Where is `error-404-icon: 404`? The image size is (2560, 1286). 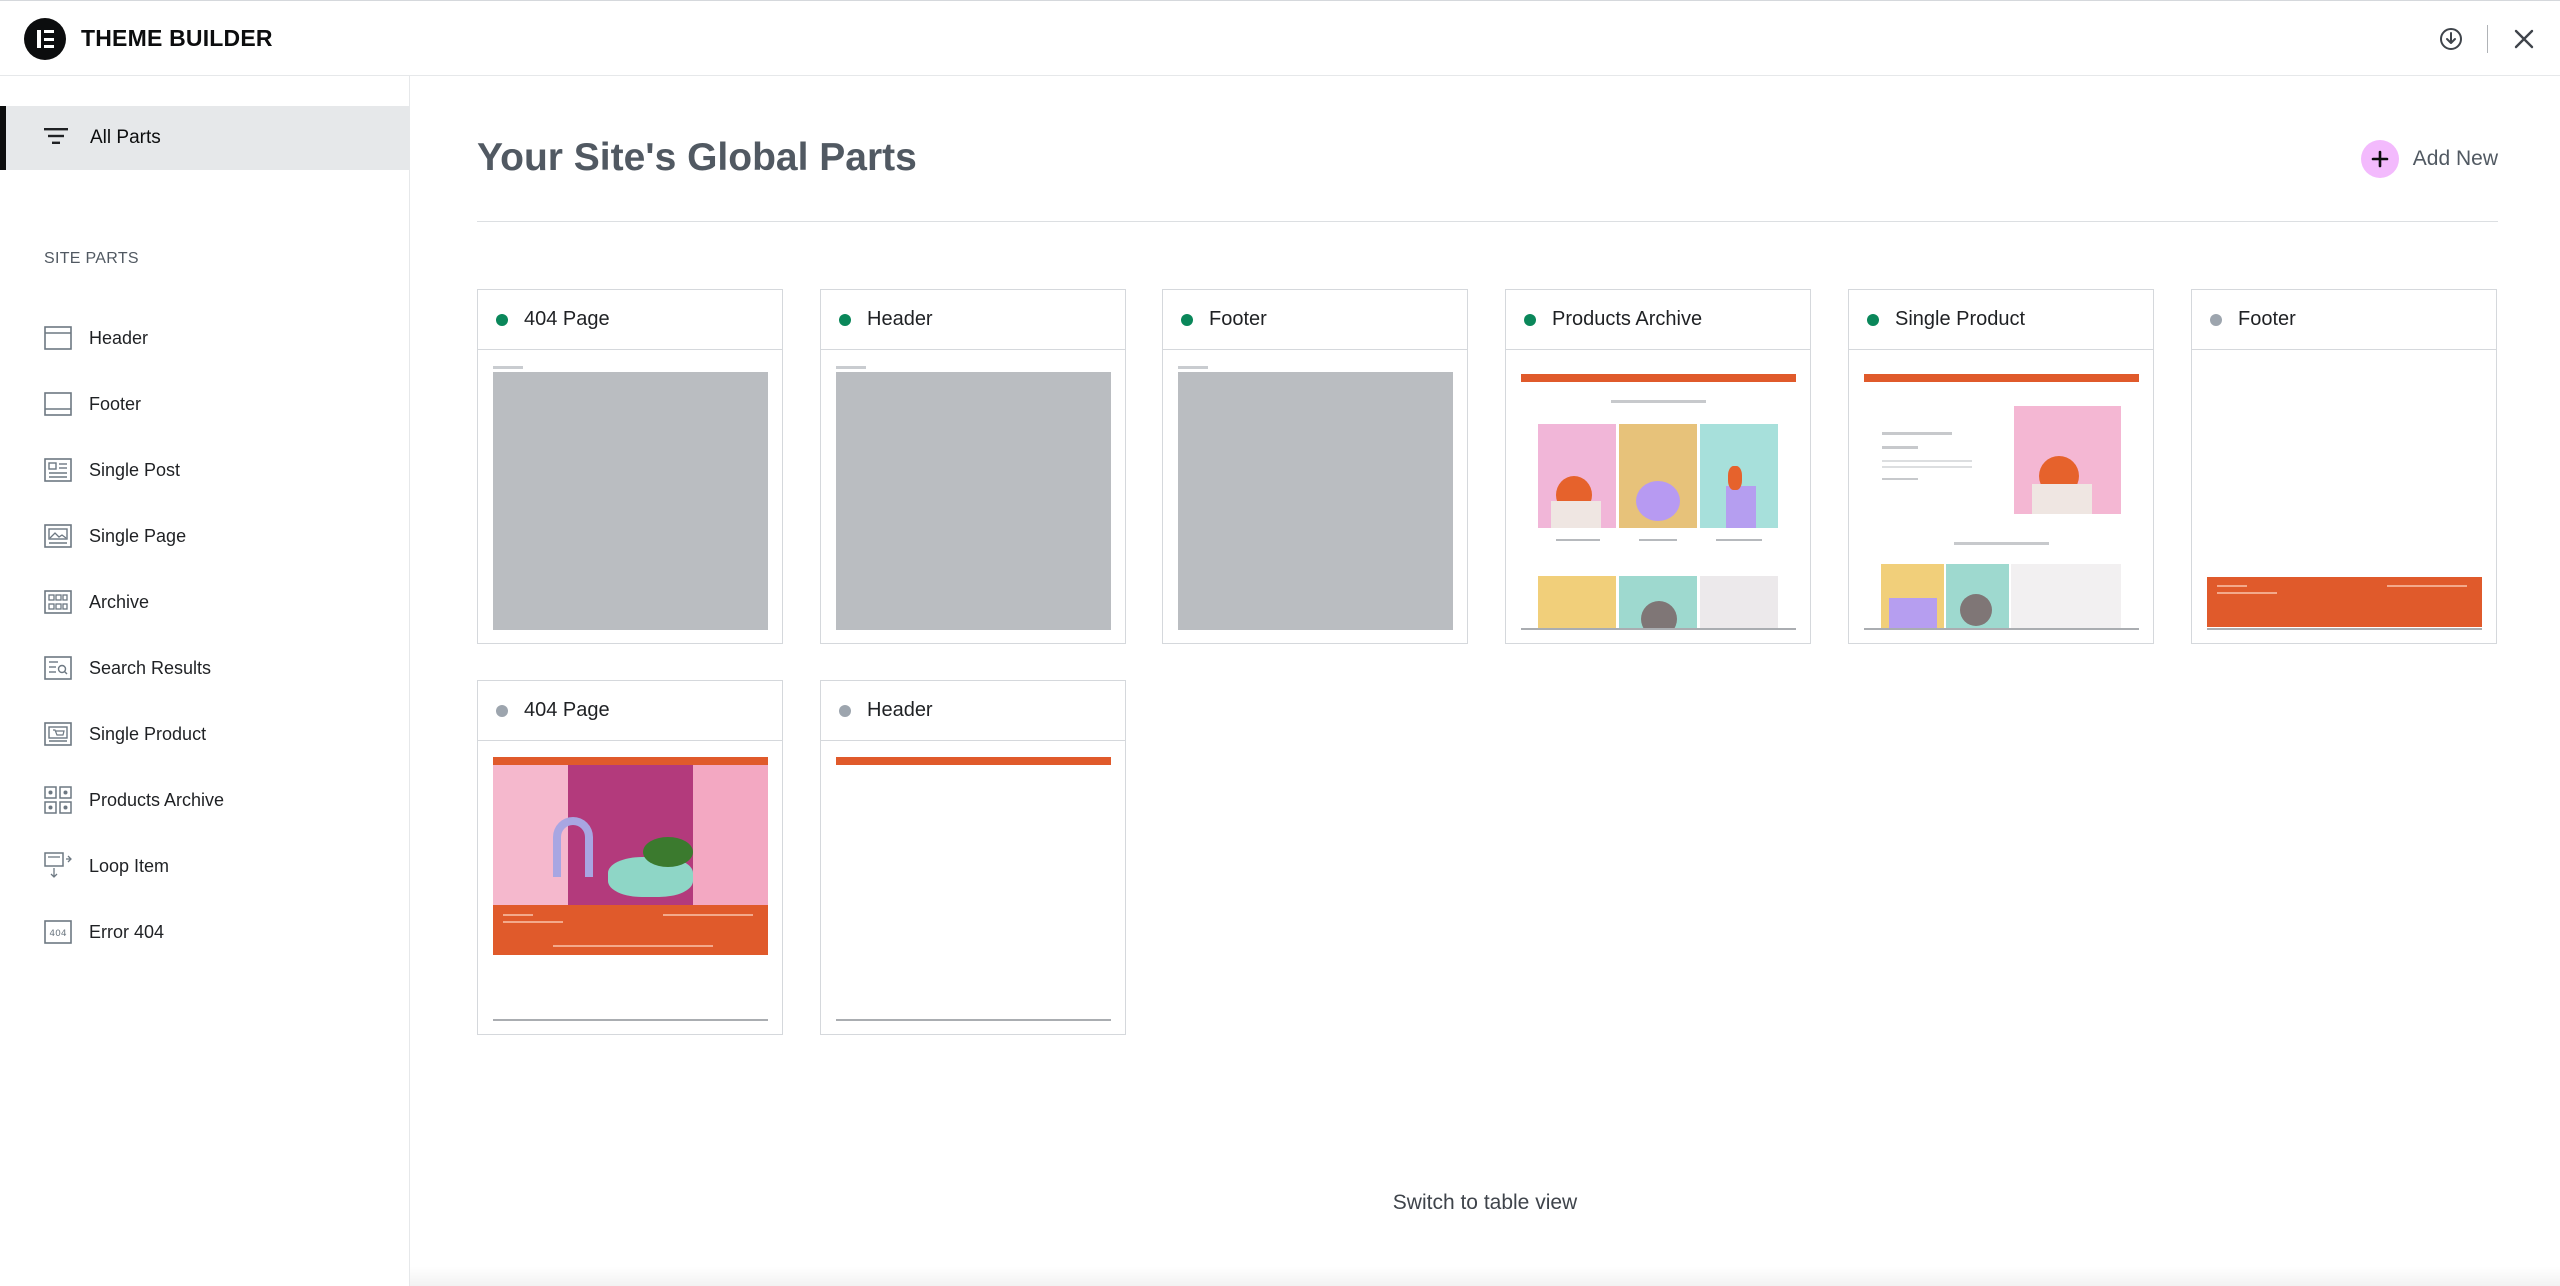 error-404-icon: 404 is located at coordinates (58, 932).